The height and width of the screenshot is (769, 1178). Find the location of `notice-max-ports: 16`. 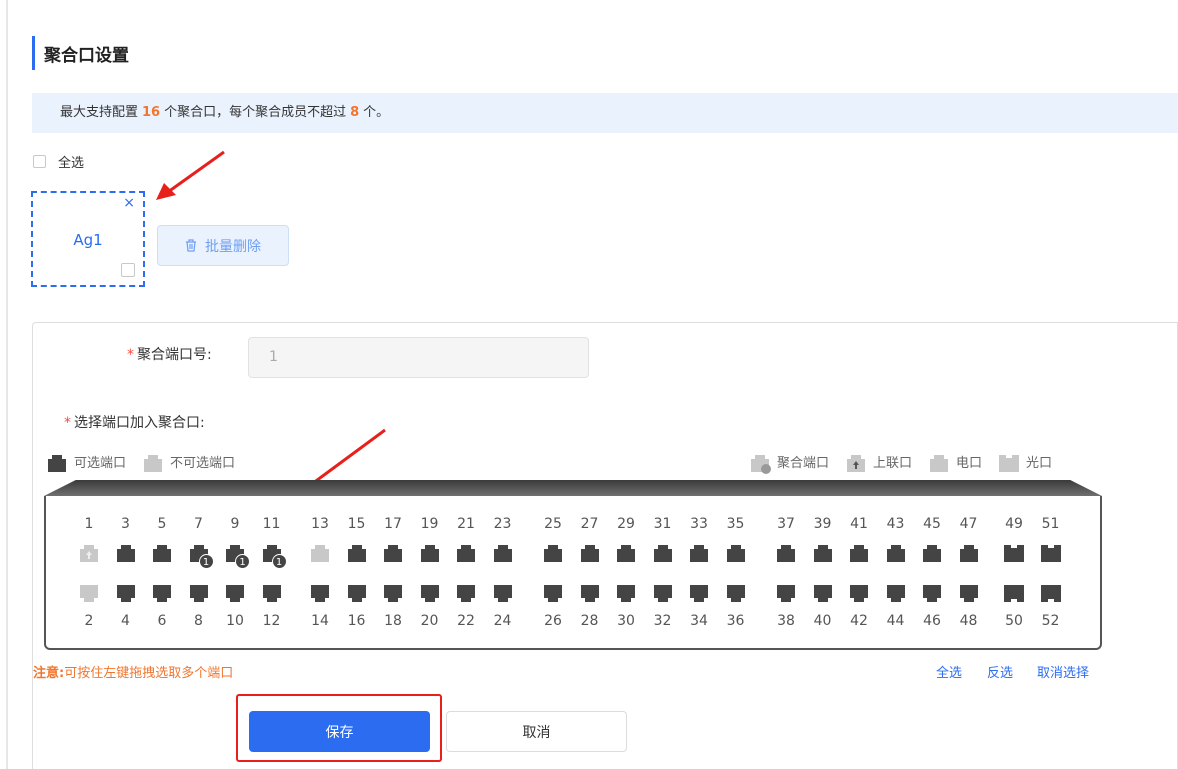

notice-max-ports: 16 is located at coordinates (151, 112).